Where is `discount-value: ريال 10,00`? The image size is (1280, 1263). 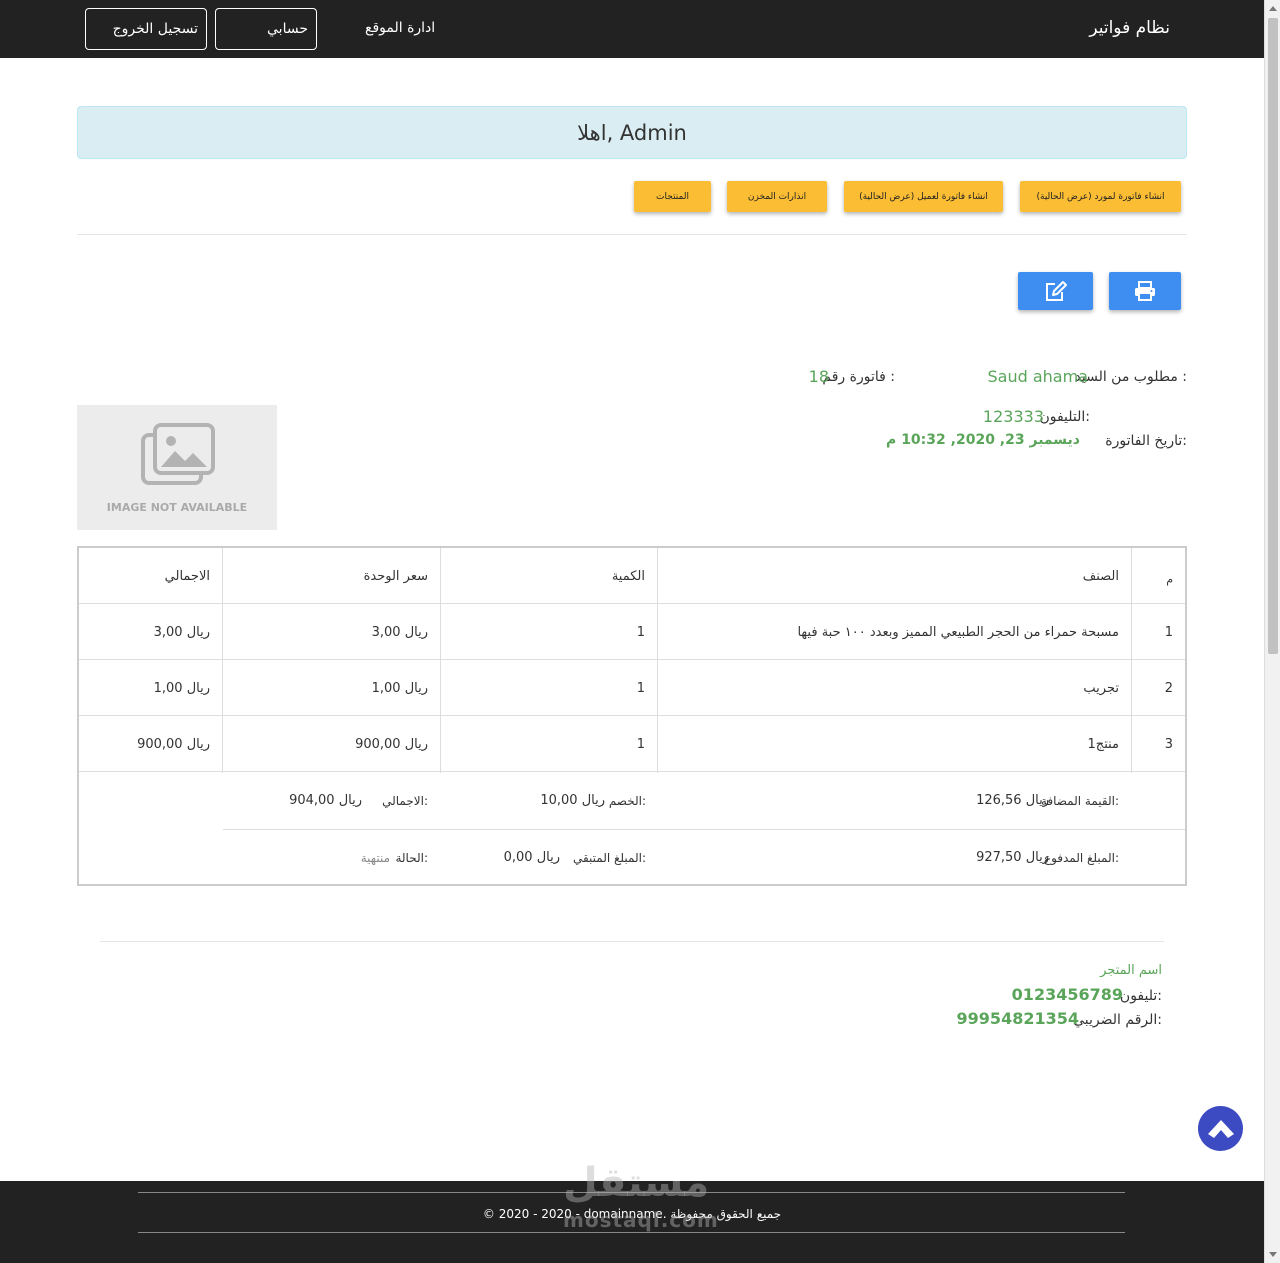
discount-value: ريال 10,00 is located at coordinates (572, 800).